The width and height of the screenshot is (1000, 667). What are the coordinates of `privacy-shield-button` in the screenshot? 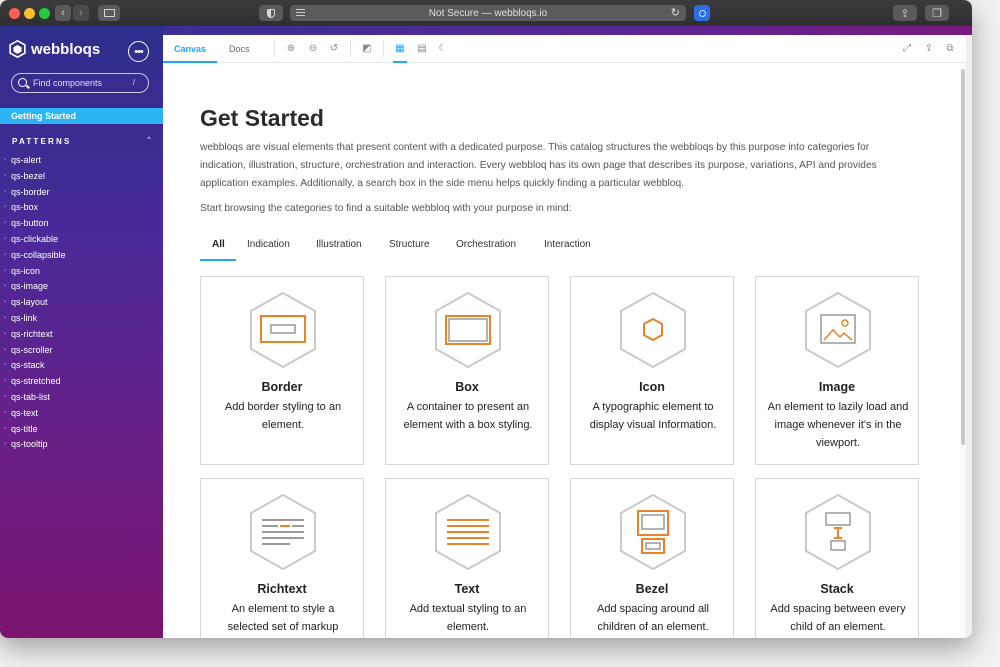 It's located at (271, 13).